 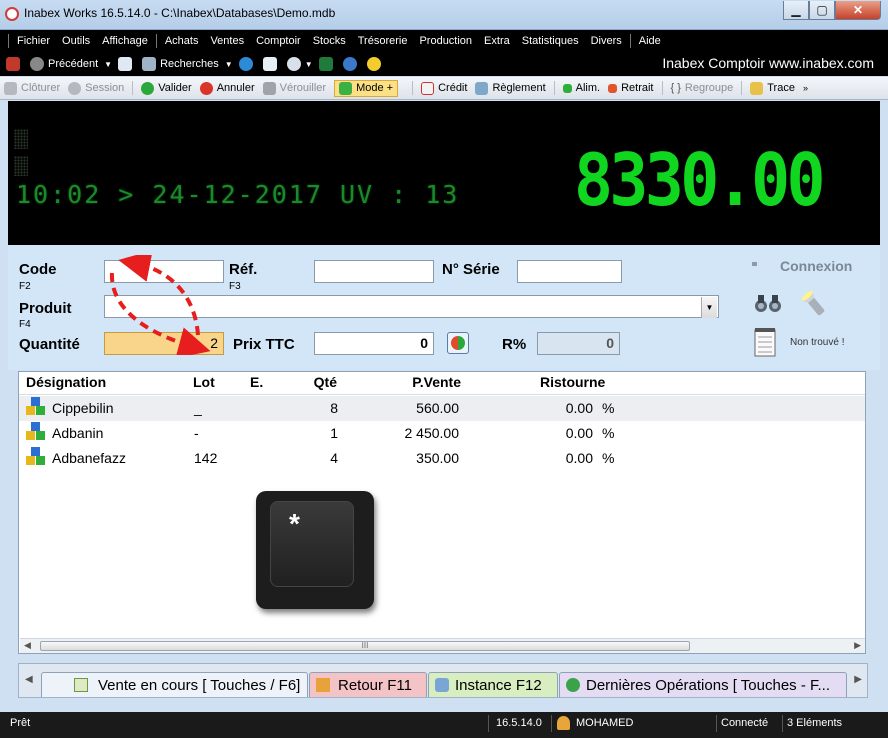 I want to click on chat-button: ▼, so click(x=299, y=64).